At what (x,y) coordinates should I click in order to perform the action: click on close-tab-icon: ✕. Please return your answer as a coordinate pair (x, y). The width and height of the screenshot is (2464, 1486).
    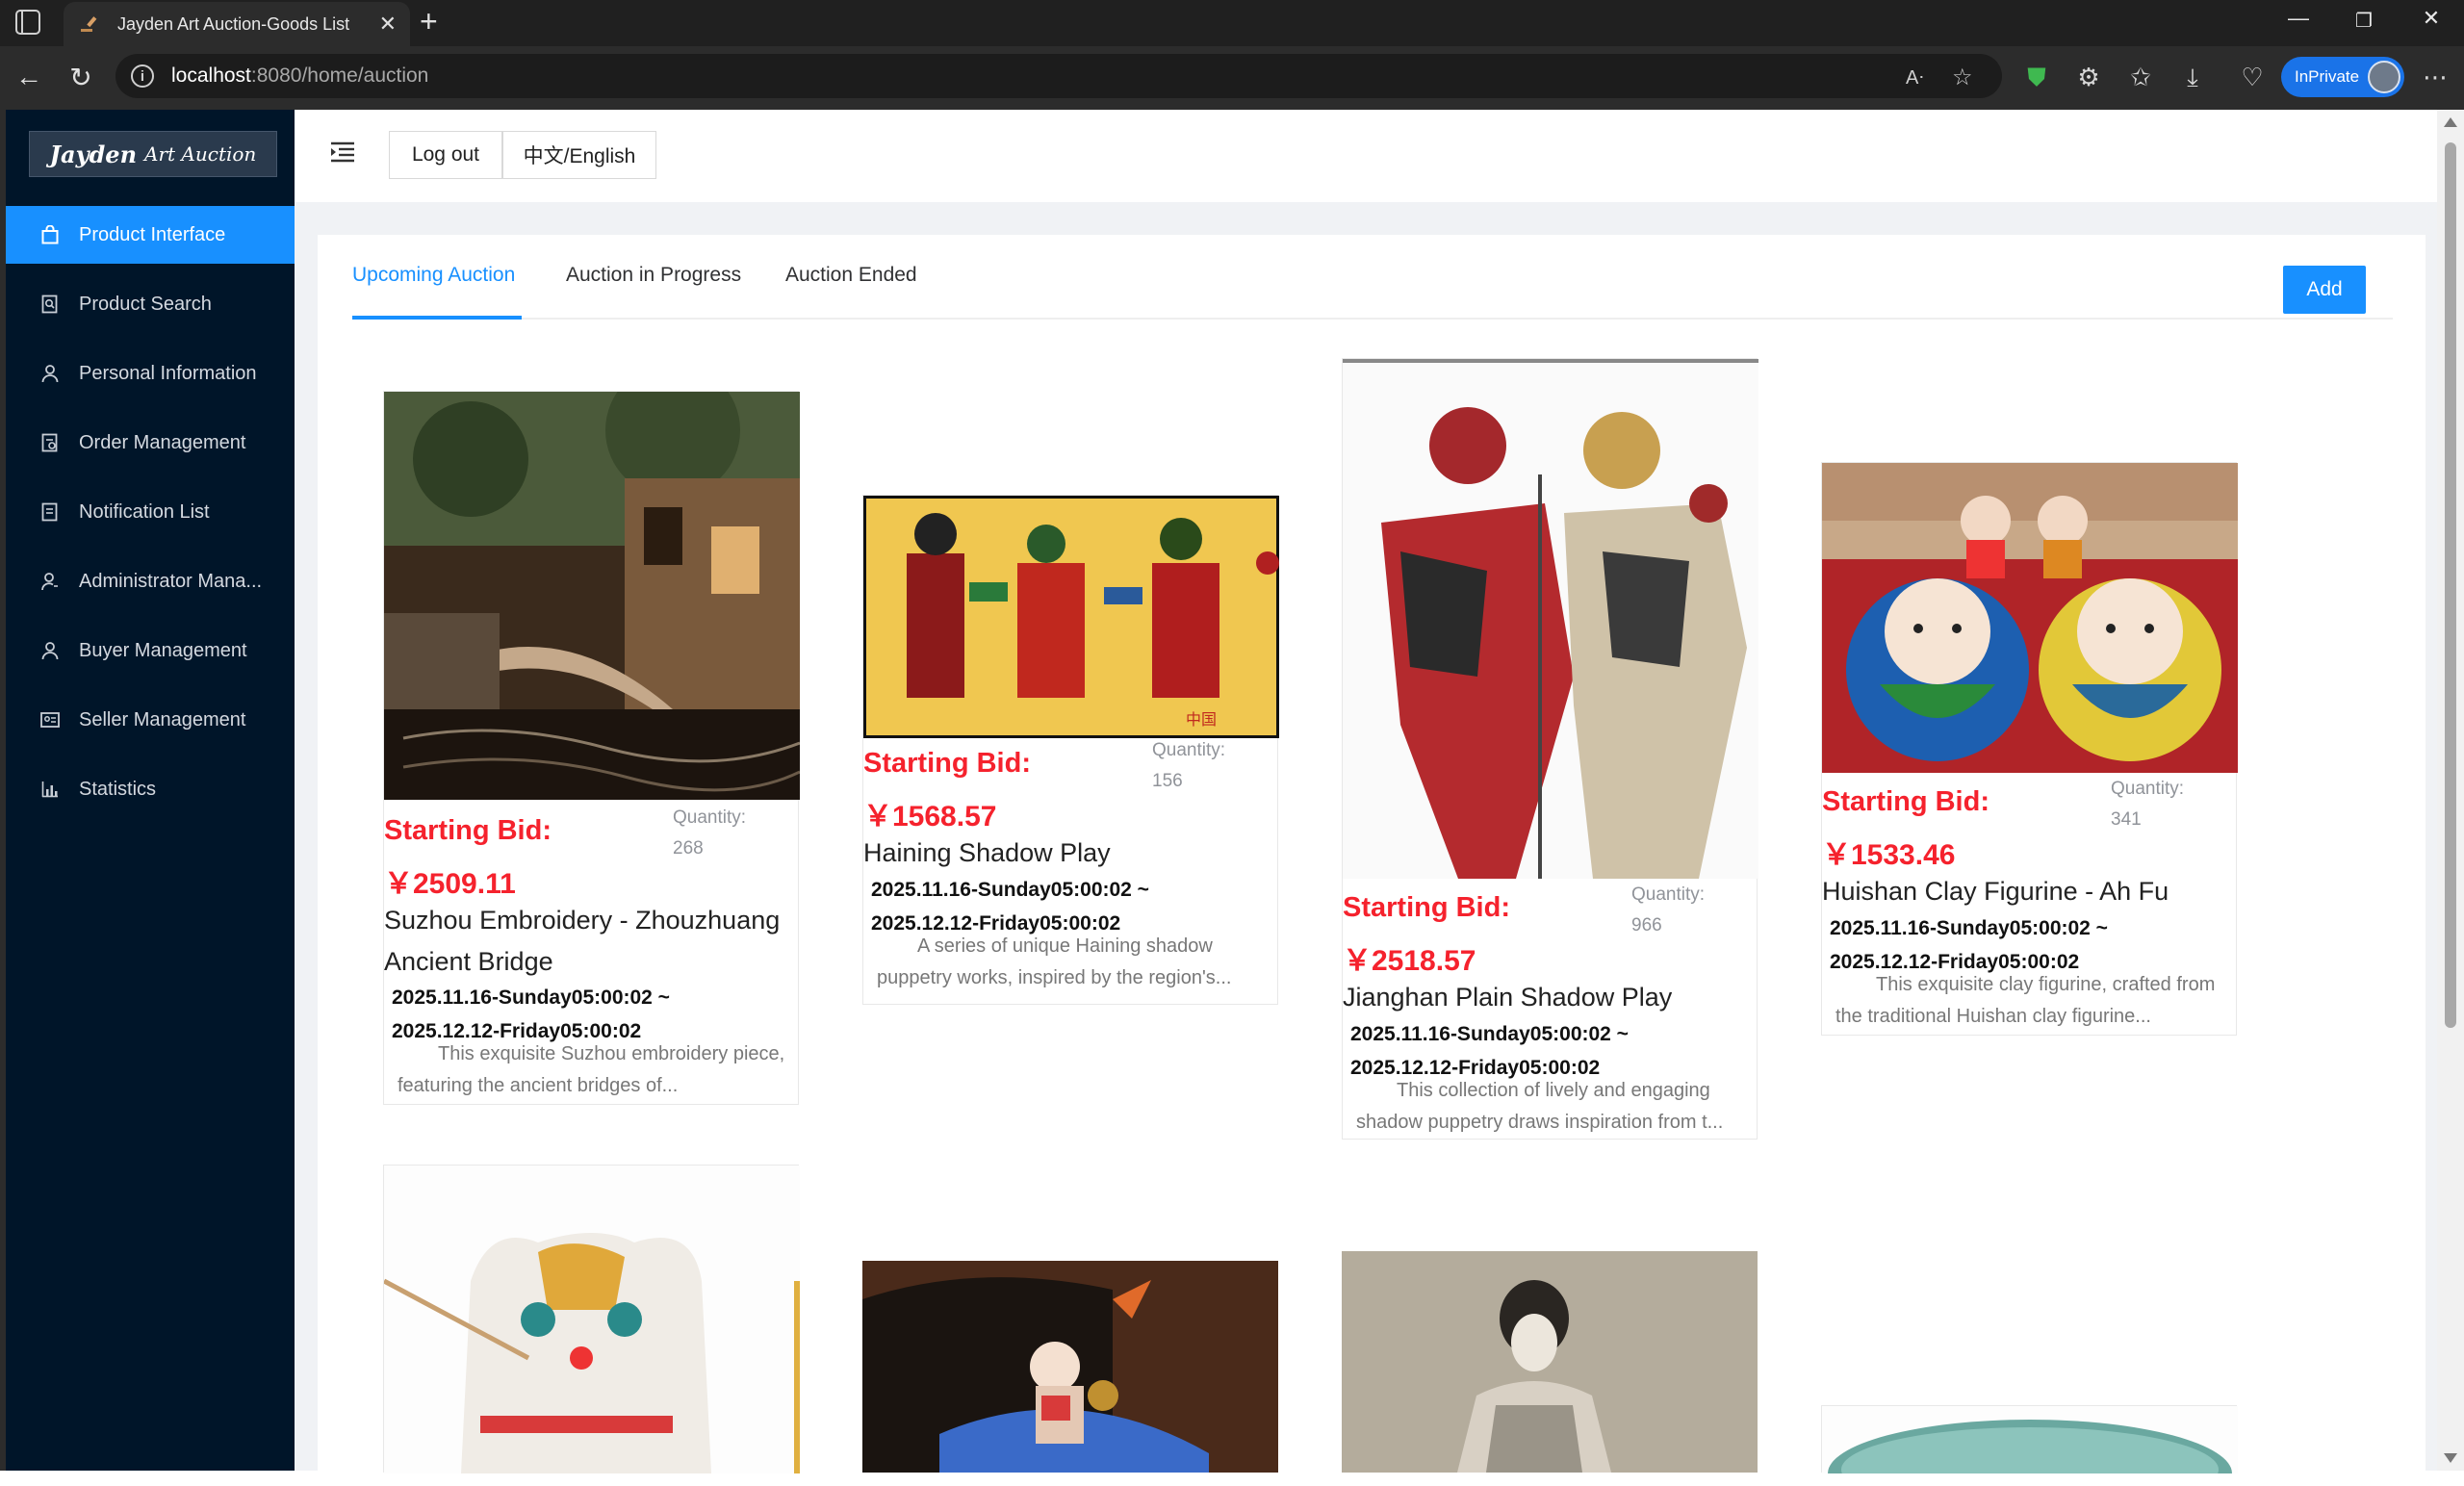
    Looking at the image, I should click on (388, 25).